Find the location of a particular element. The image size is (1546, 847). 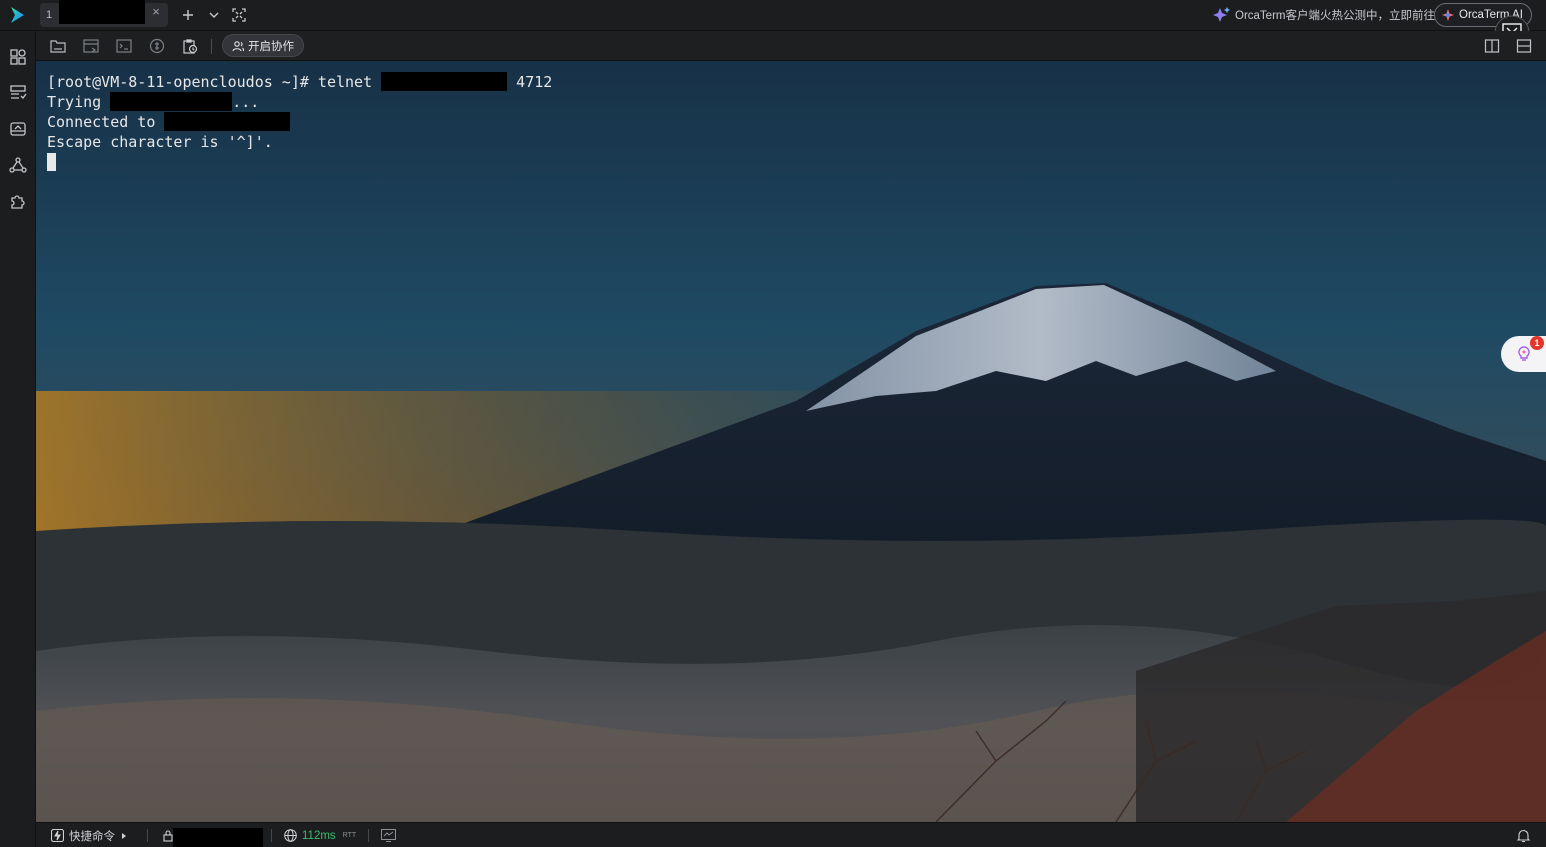

plugin-puzzle-icon is located at coordinates (18, 201).